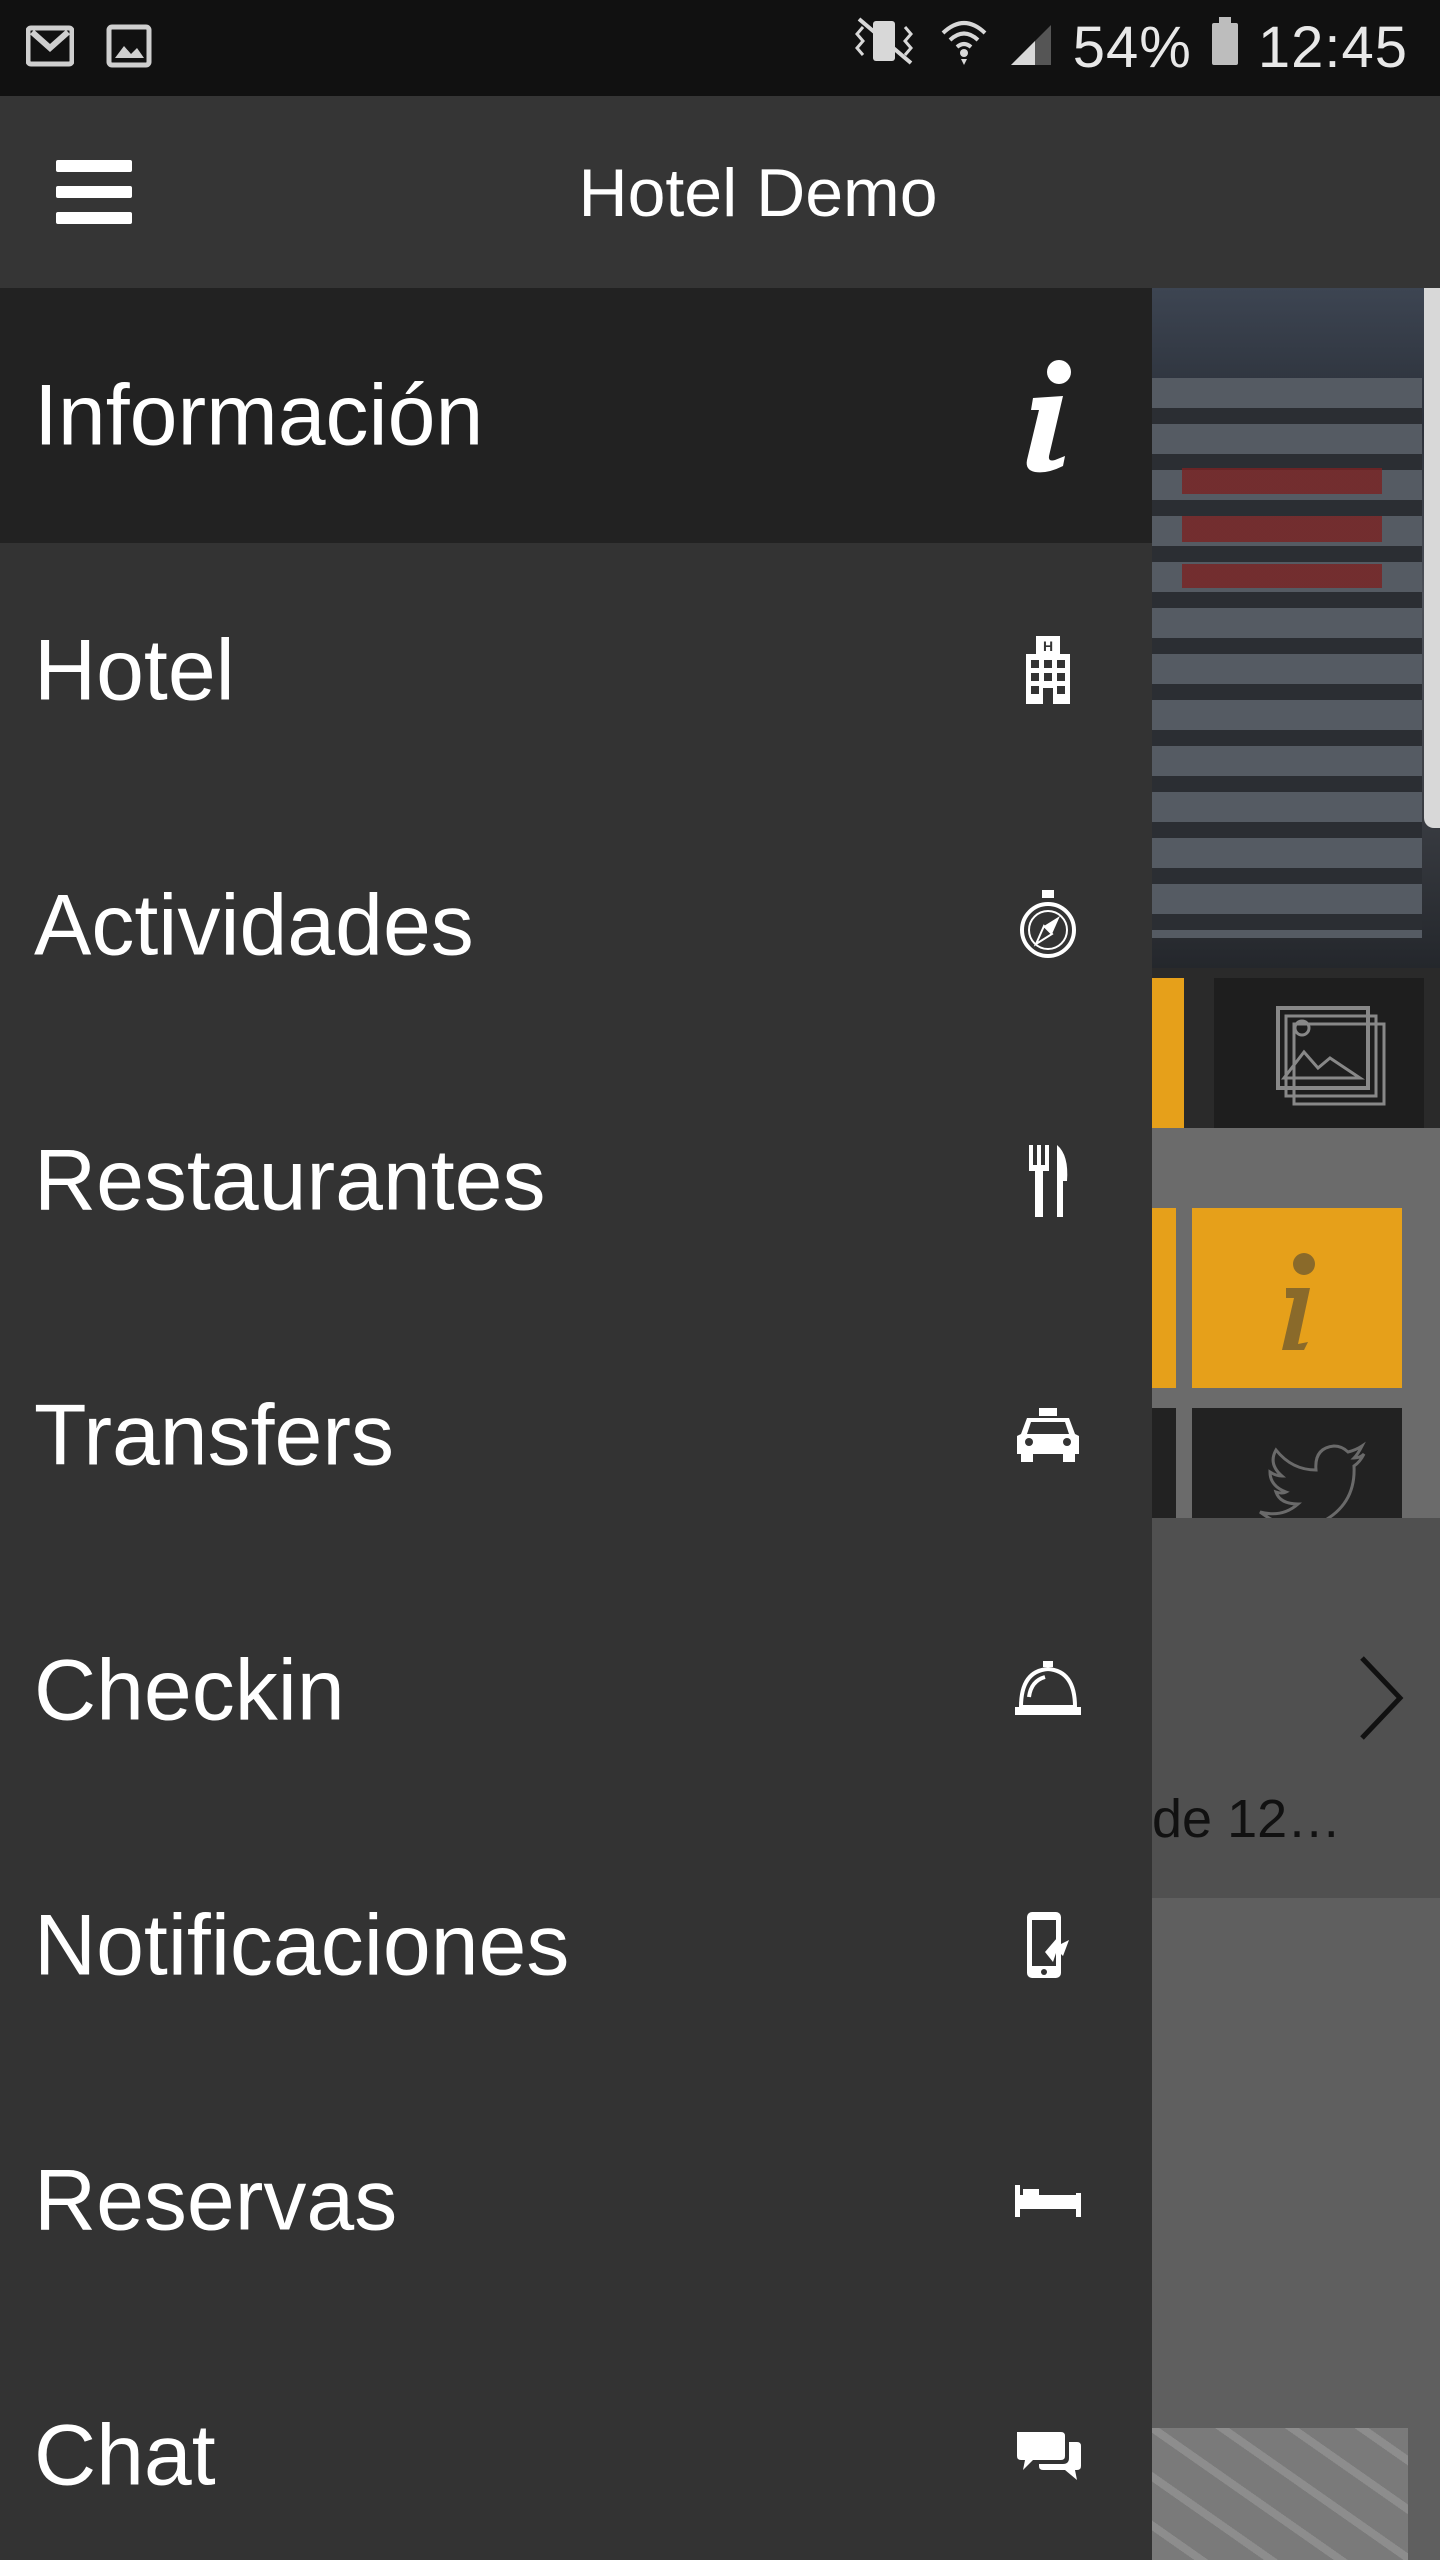  I want to click on vibrate-icon, so click(885, 47).